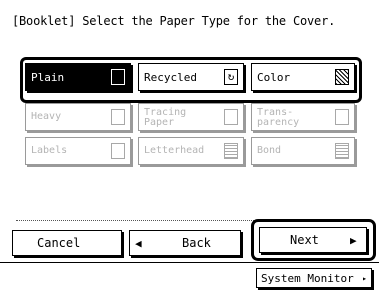 Image resolution: width=379 pixels, height=293 pixels. I want to click on system-monitor-label: System Monitor, so click(307, 278).